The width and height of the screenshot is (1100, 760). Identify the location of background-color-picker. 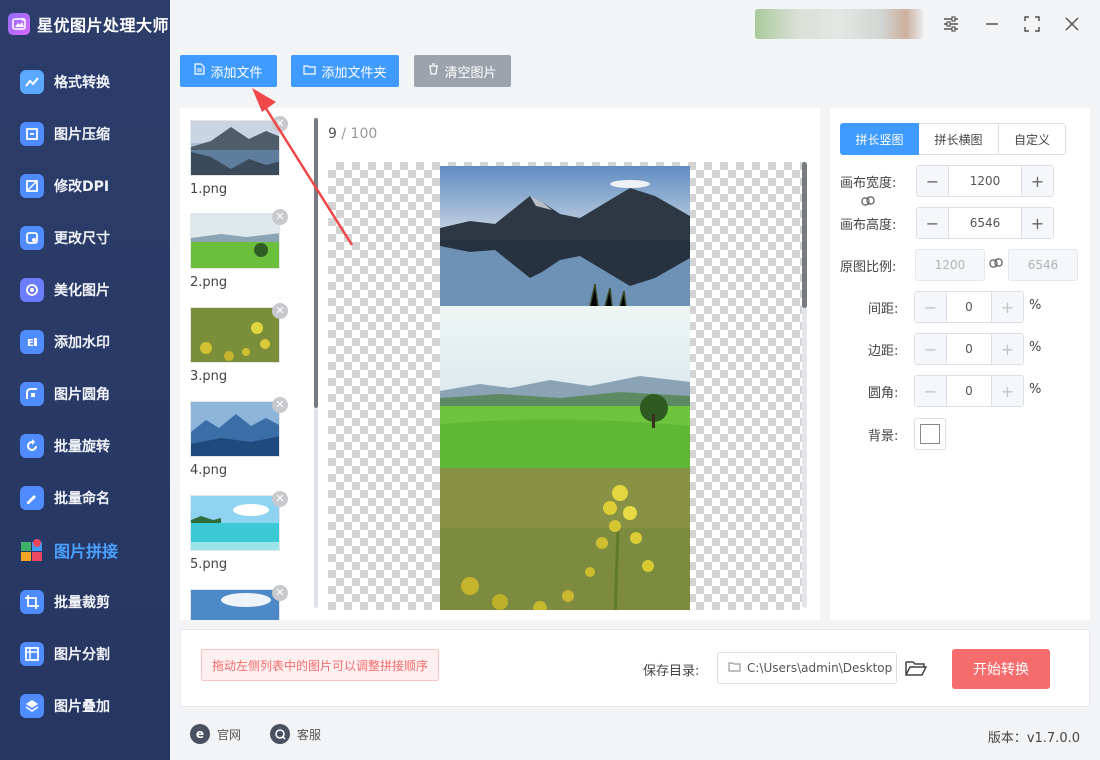
(930, 434).